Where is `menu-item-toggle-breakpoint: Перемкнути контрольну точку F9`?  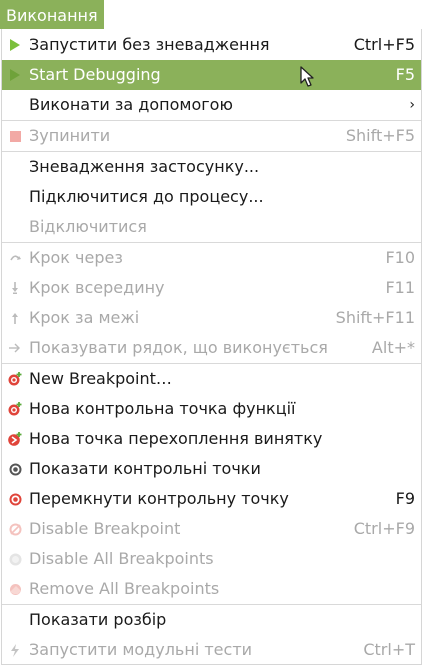
menu-item-toggle-breakpoint: Перемкнути контрольну точку F9 is located at coordinates (211, 499).